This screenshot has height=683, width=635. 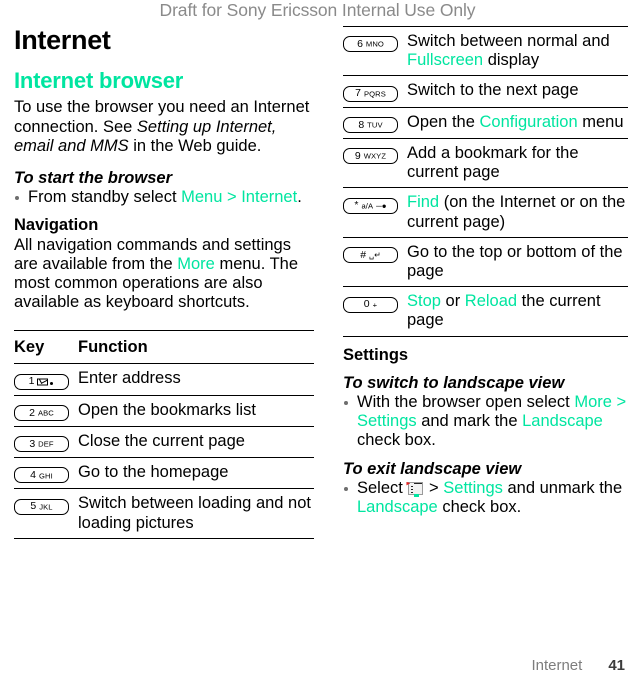 What do you see at coordinates (493, 90) in the screenshot?
I see `text-run: Switch to the next page` at bounding box center [493, 90].